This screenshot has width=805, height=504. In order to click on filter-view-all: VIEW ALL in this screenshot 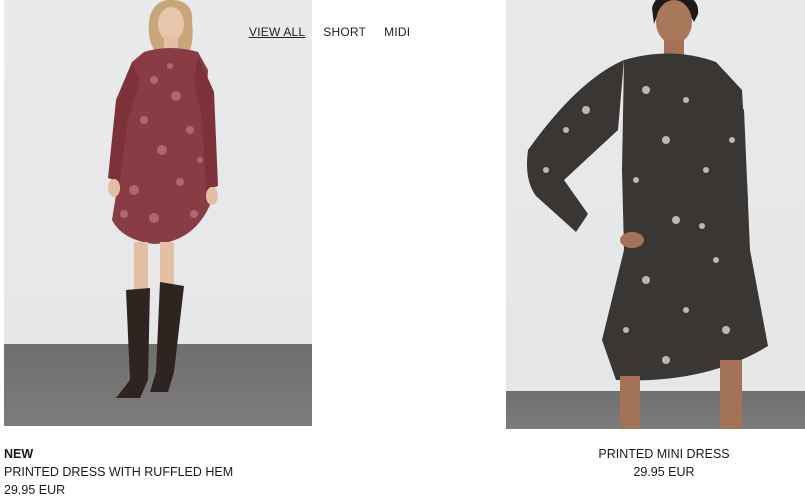, I will do `click(277, 32)`.